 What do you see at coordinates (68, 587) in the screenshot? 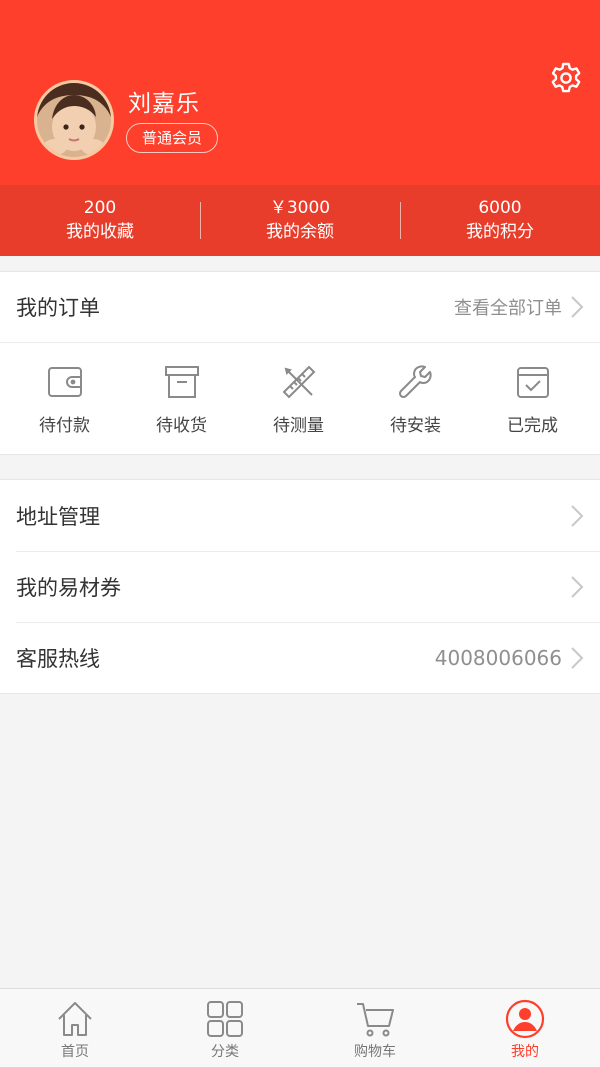
I see `menu-item-label: 我的易材券` at bounding box center [68, 587].